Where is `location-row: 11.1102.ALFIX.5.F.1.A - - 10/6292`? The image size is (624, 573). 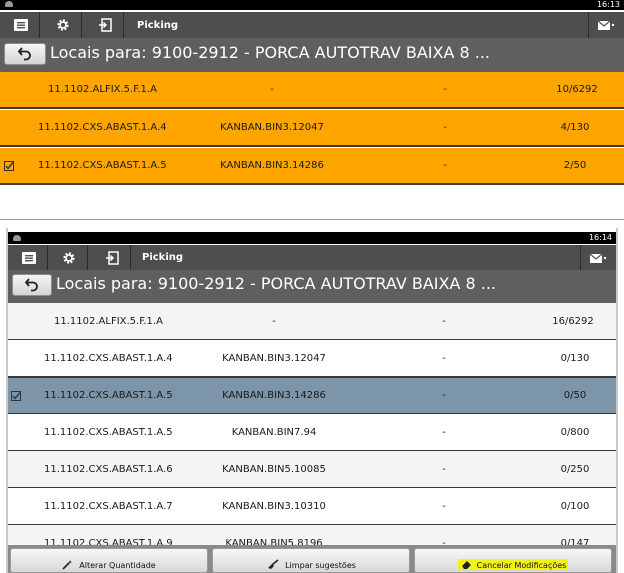
location-row: 11.1102.ALFIX.5.F.1.A - - 10/6292 is located at coordinates (312, 90).